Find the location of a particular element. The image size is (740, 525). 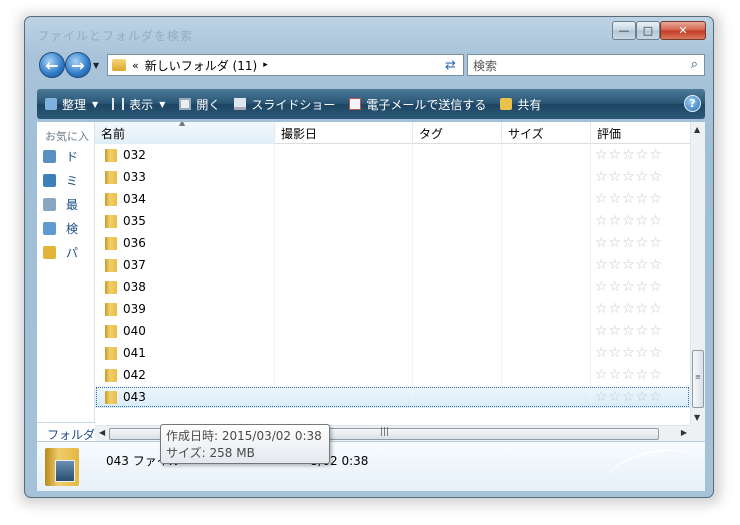

refresh-icon: ⇄ is located at coordinates (450, 65).